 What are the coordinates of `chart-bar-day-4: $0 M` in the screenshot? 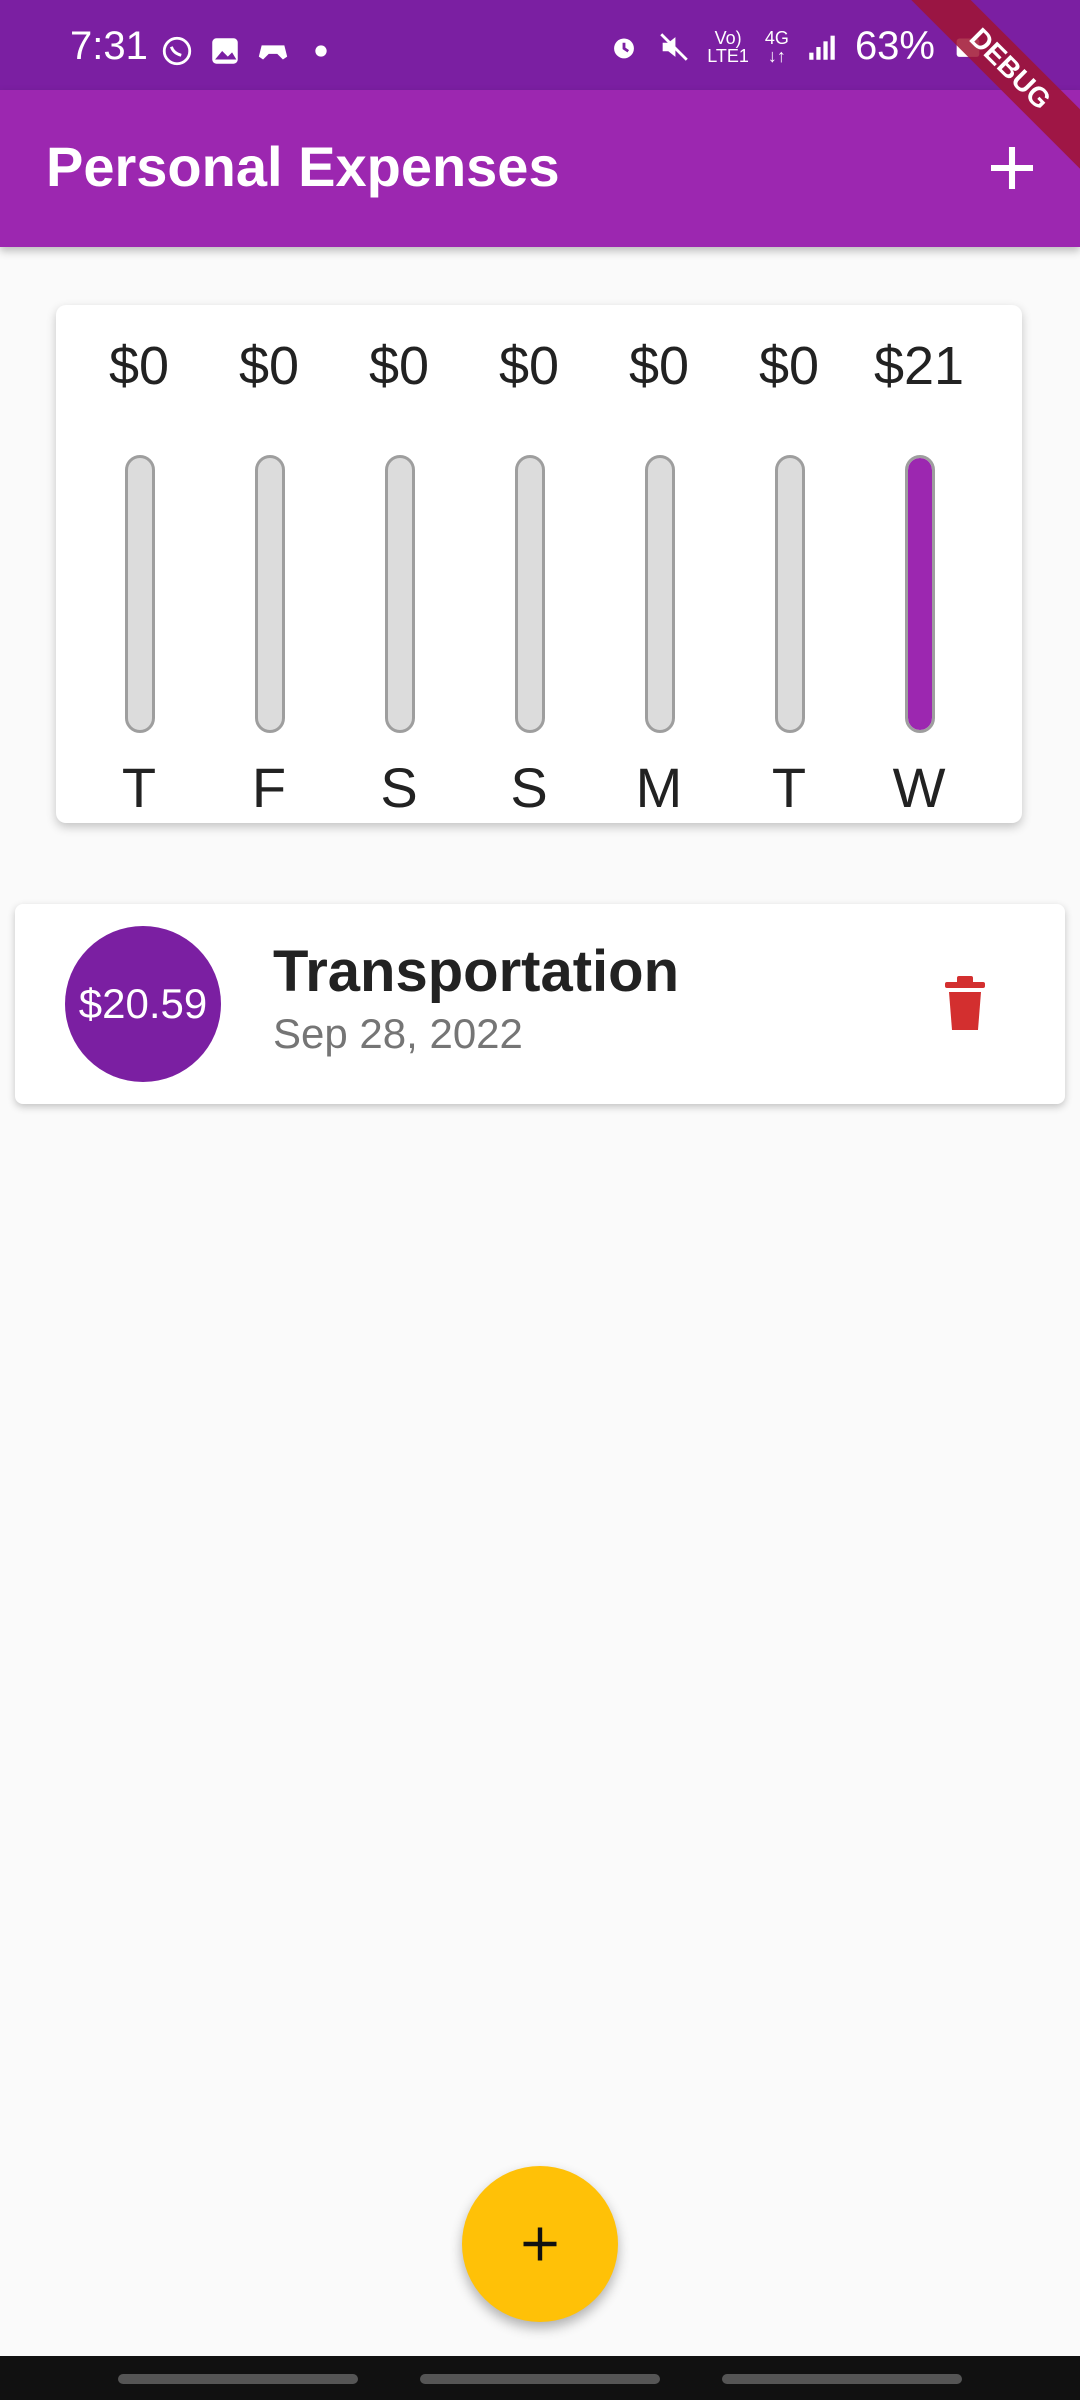 It's located at (659, 577).